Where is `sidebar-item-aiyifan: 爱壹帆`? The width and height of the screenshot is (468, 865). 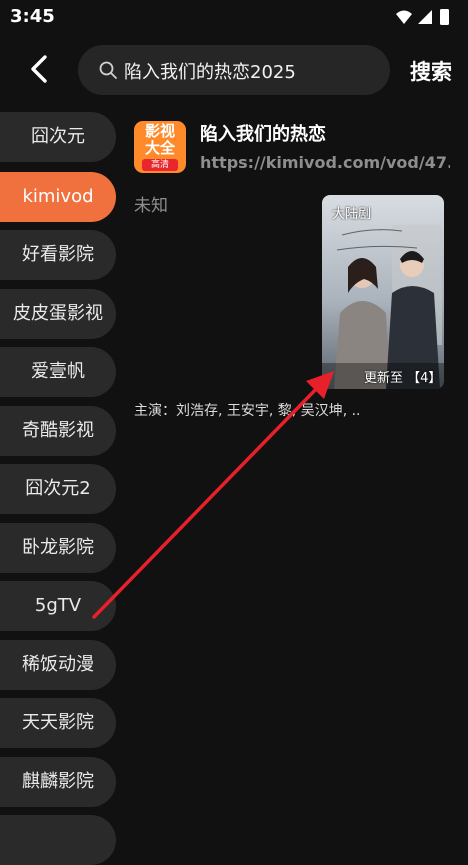 sidebar-item-aiyifan: 爱壹帆 is located at coordinates (58, 372).